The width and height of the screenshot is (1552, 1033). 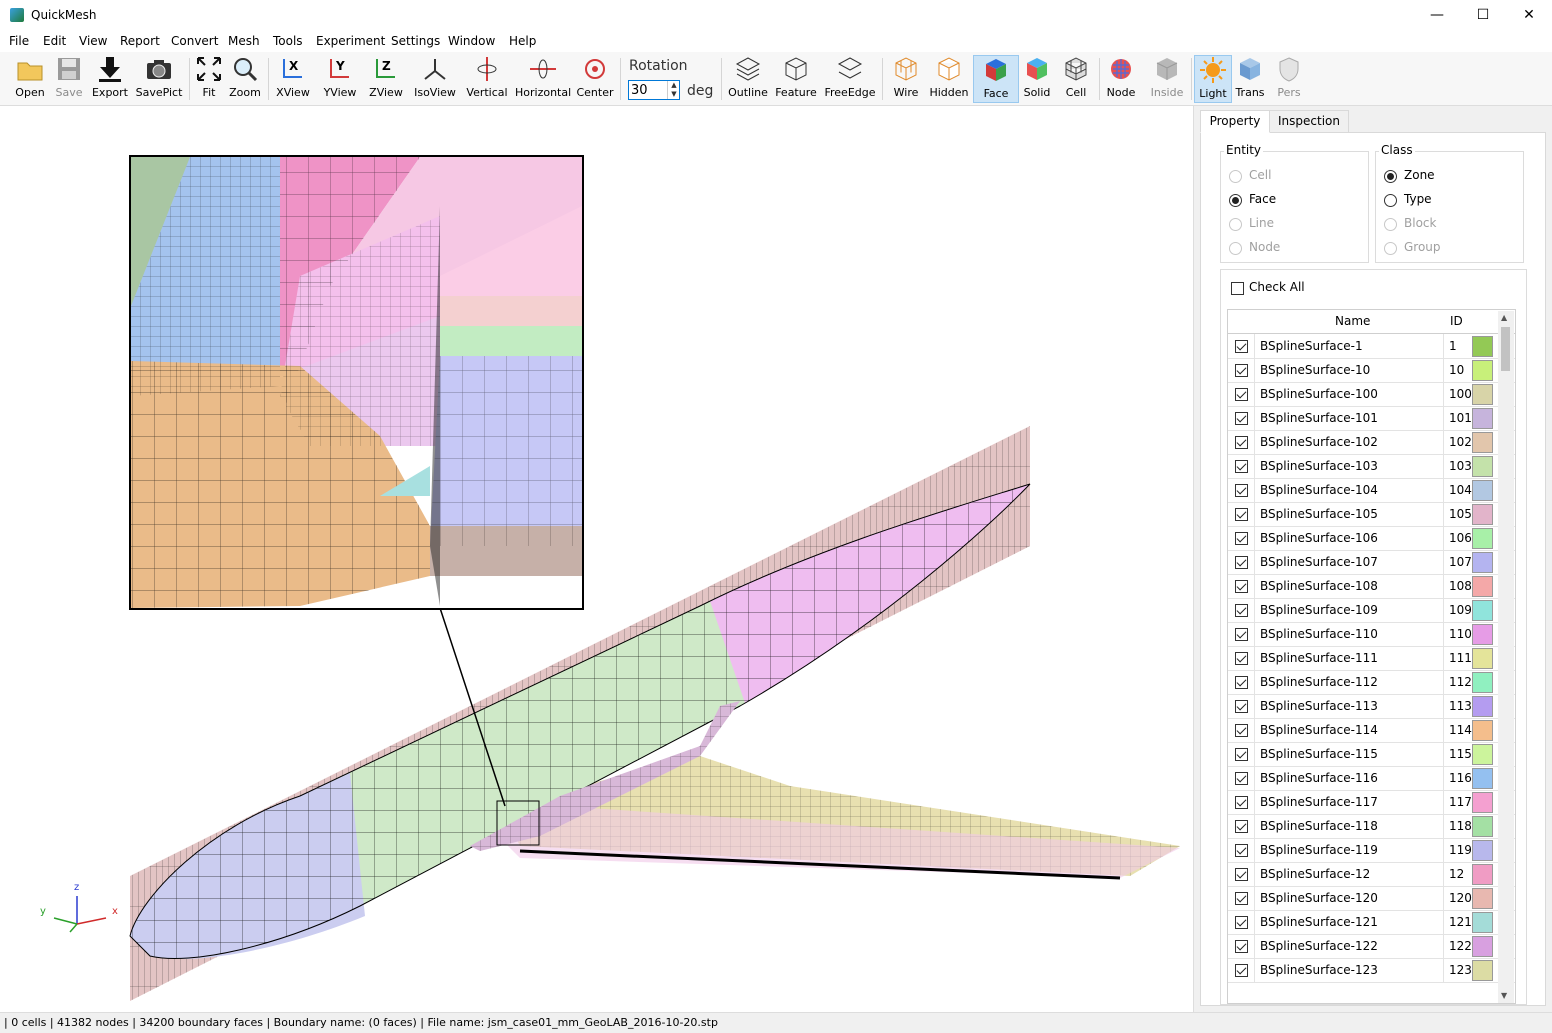 I want to click on cell-button: Cell, so click(x=1076, y=78).